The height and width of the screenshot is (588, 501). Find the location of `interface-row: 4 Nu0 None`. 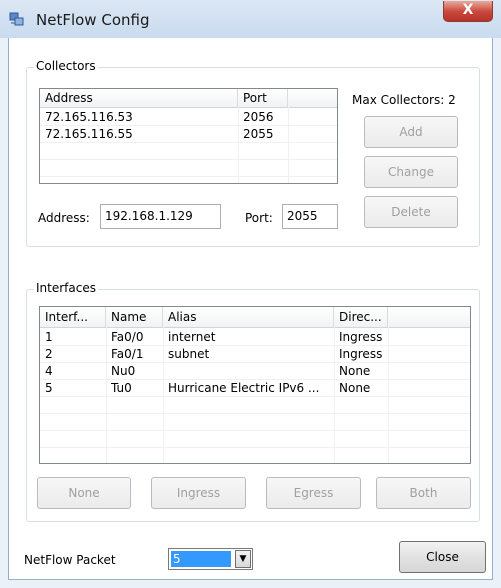

interface-row: 4 Nu0 None is located at coordinates (255, 371).